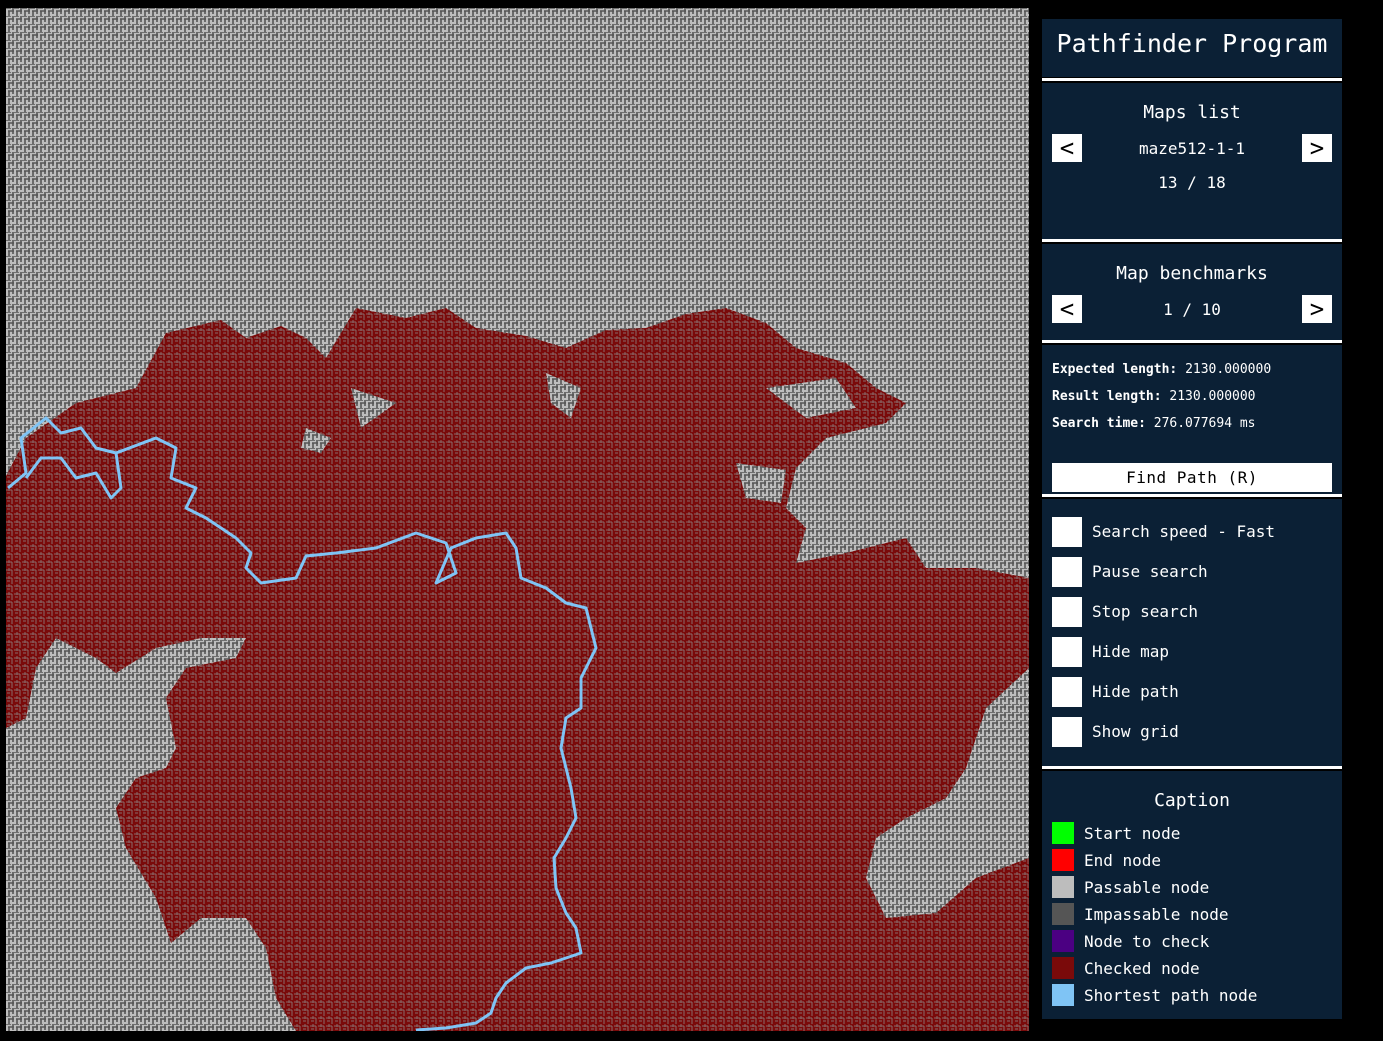 The height and width of the screenshot is (1041, 1383). I want to click on search-time-label: Search time:, so click(1099, 423).